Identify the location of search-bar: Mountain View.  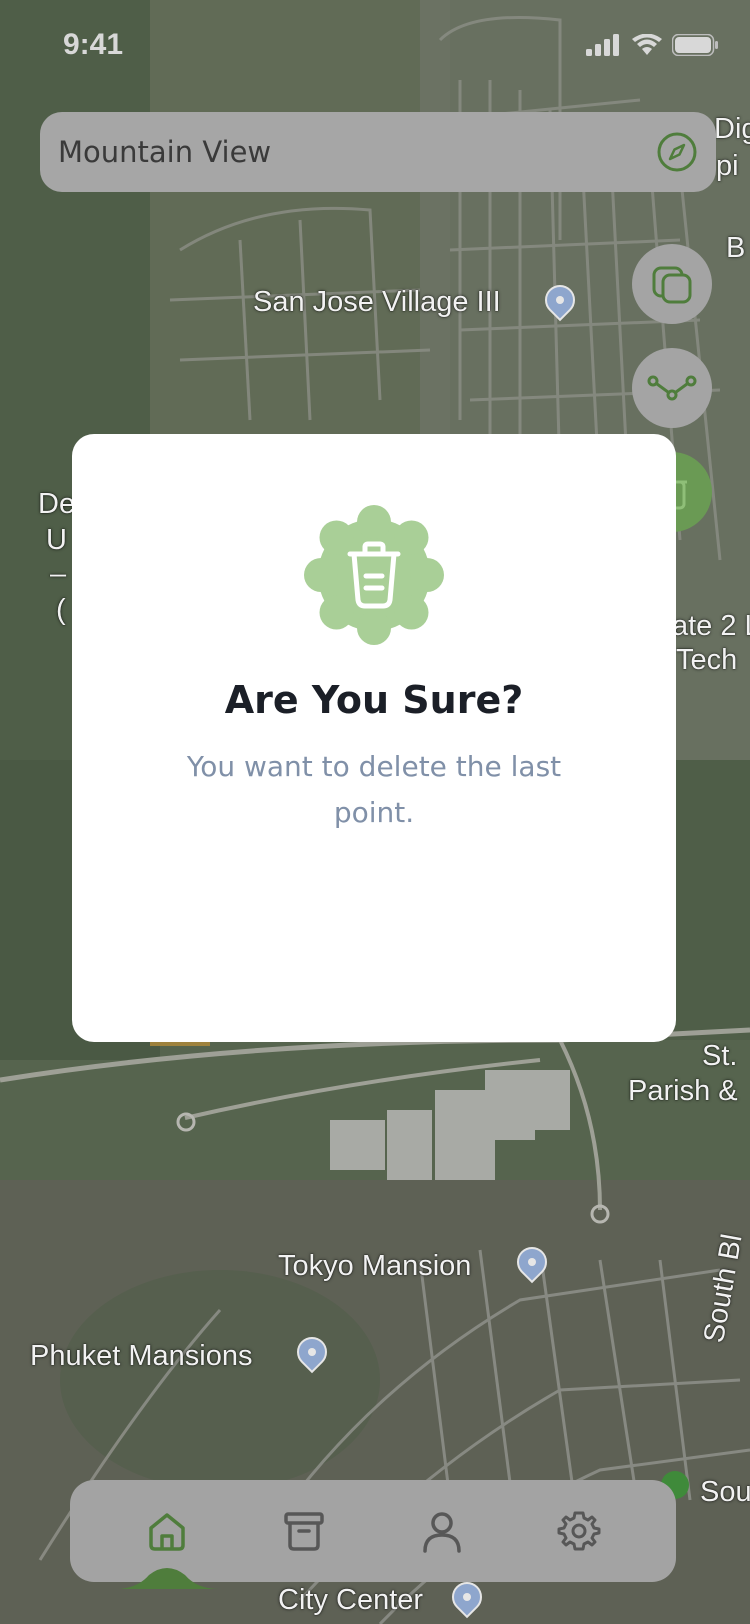
(378, 152).